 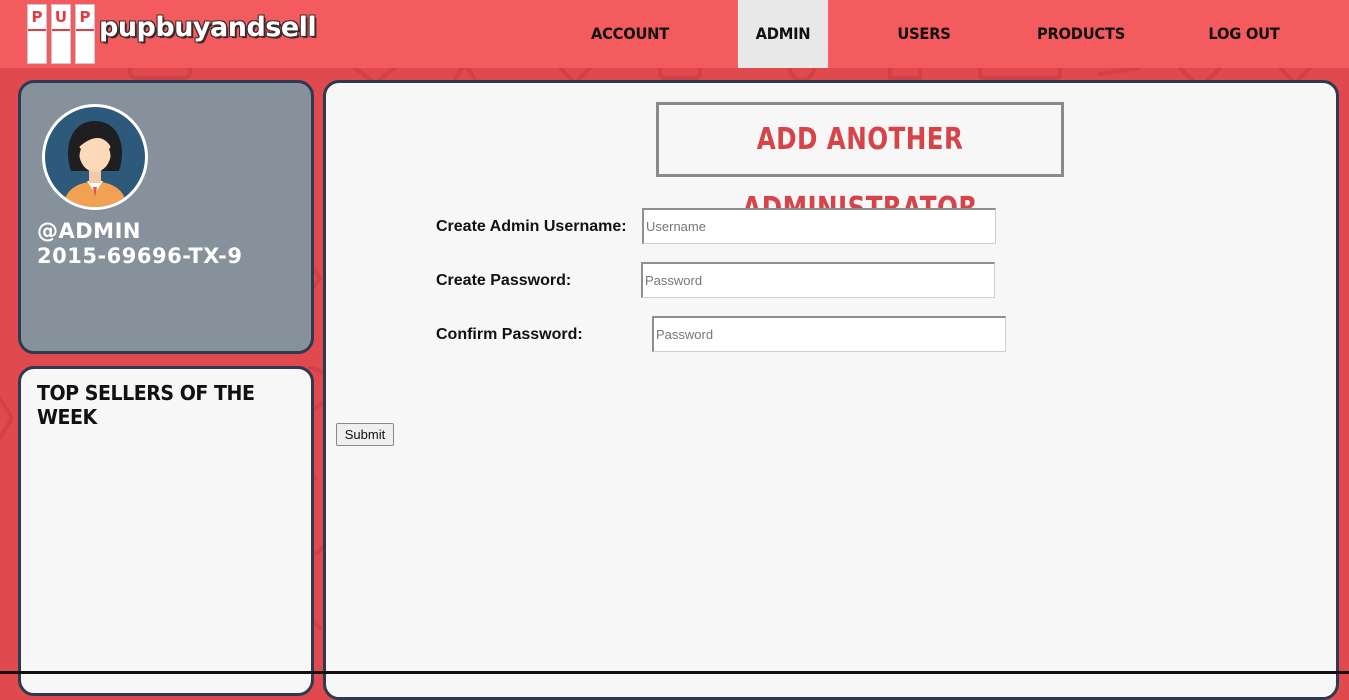 I want to click on page-title-box: ADD ANOTHER ADMINISTRATOR, so click(x=860, y=164).